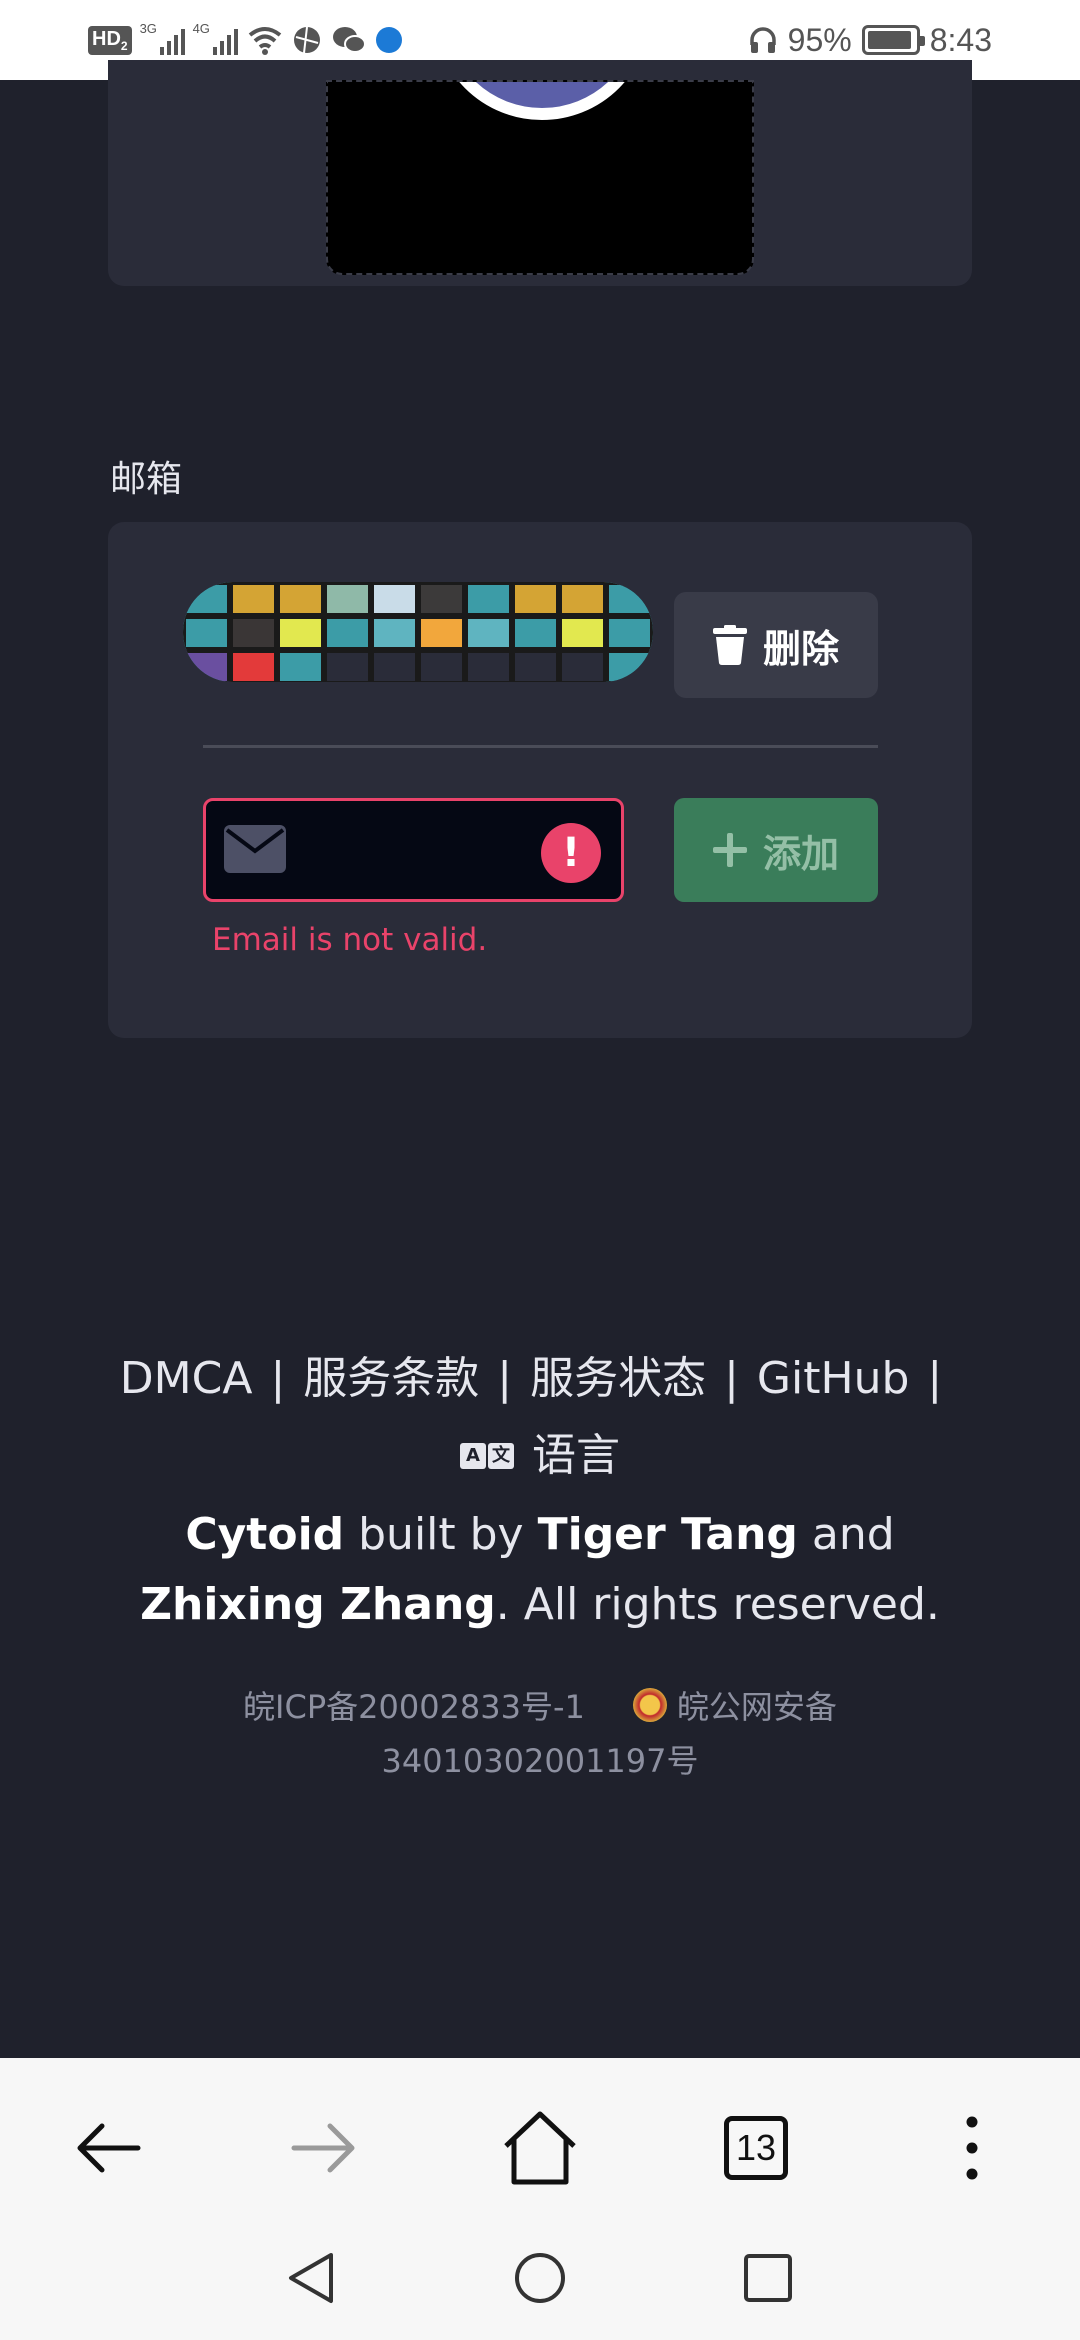 The height and width of the screenshot is (2340, 1080). I want to click on arrow-left-icon, so click(109, 2148).